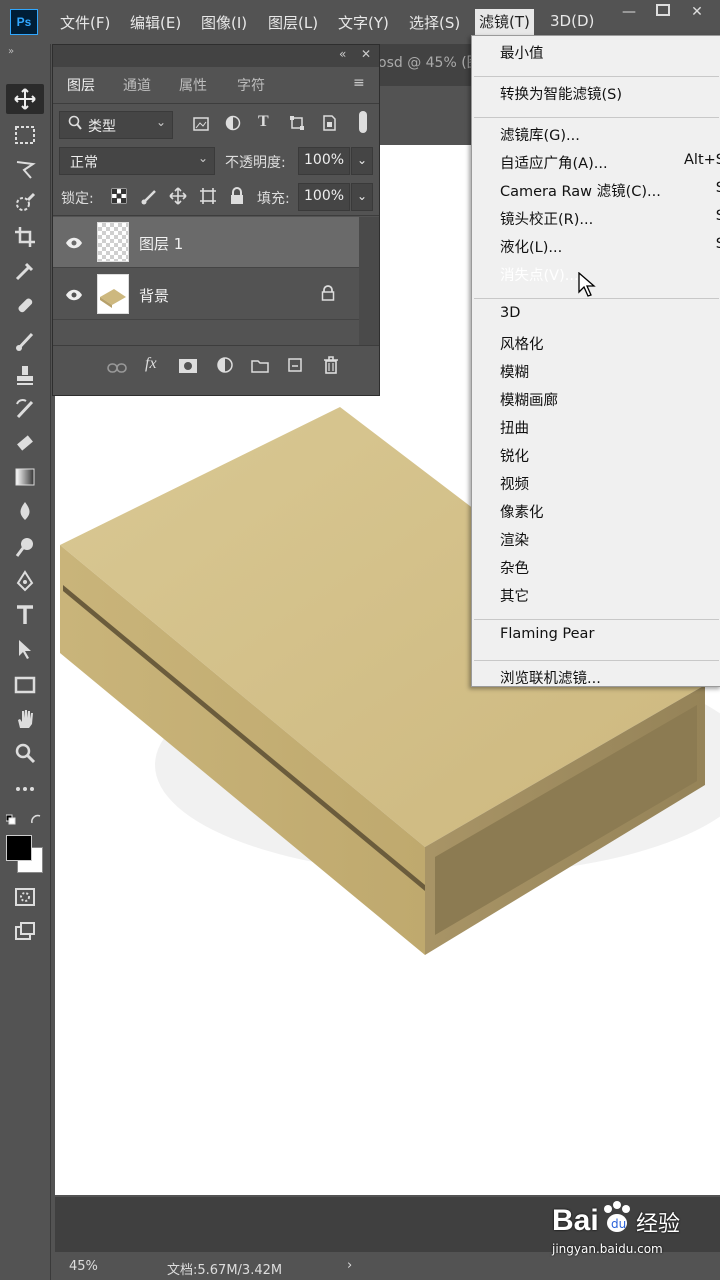 The width and height of the screenshot is (720, 1280). What do you see at coordinates (251, 86) in the screenshot?
I see `tab-character: 字符` at bounding box center [251, 86].